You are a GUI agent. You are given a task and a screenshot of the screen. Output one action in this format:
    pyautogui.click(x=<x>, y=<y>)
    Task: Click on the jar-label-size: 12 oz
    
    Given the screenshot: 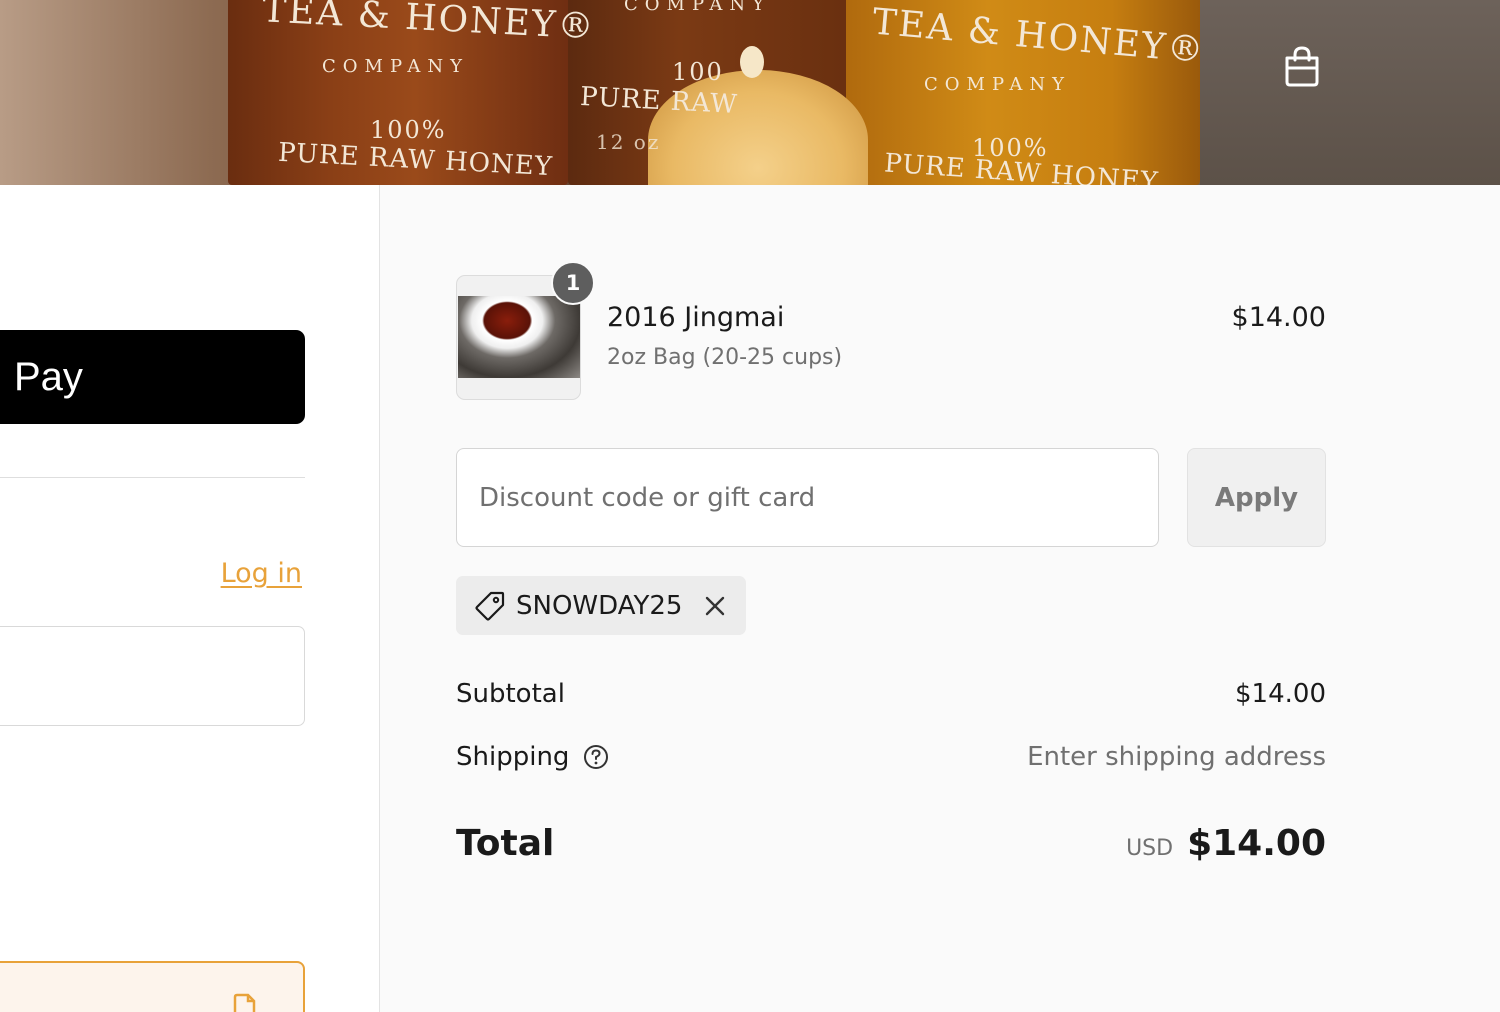 What is the action you would take?
    pyautogui.click(x=628, y=142)
    